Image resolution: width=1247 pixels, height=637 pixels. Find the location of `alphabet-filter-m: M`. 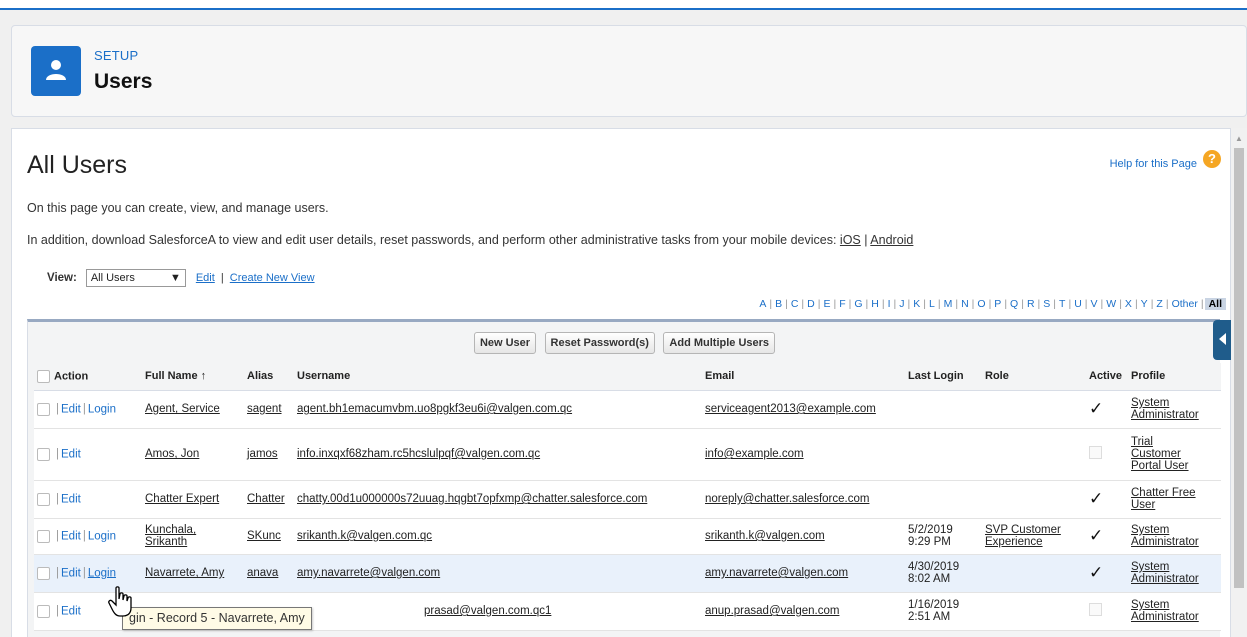

alphabet-filter-m: M is located at coordinates (948, 304).